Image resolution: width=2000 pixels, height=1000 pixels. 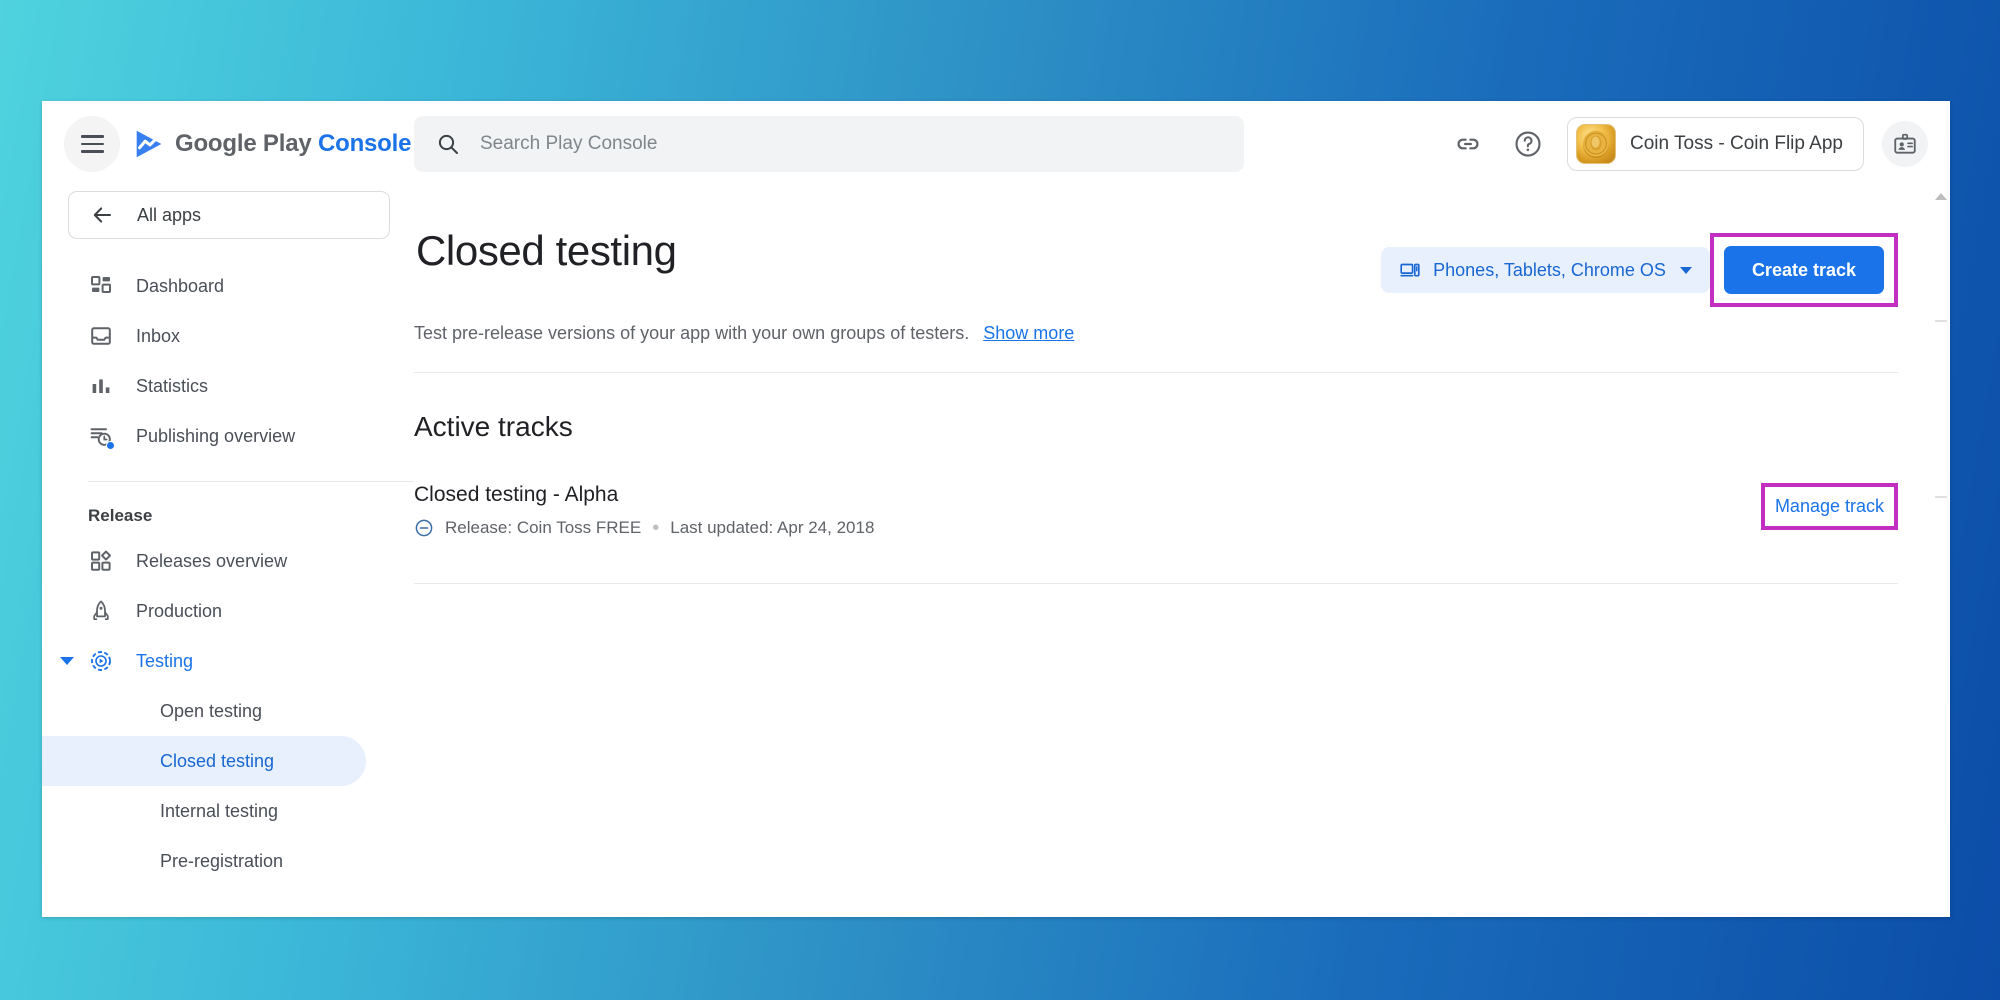 I want to click on sidebar-item-open-testing: Open testing, so click(x=204, y=711).